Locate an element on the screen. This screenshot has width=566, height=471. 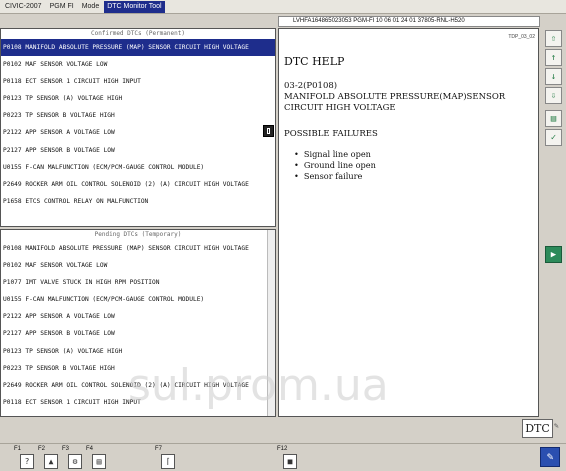
pending-dtc-row: P2122 APP SENSOR A VOLTAGE LOW is located at coordinates (138, 316).